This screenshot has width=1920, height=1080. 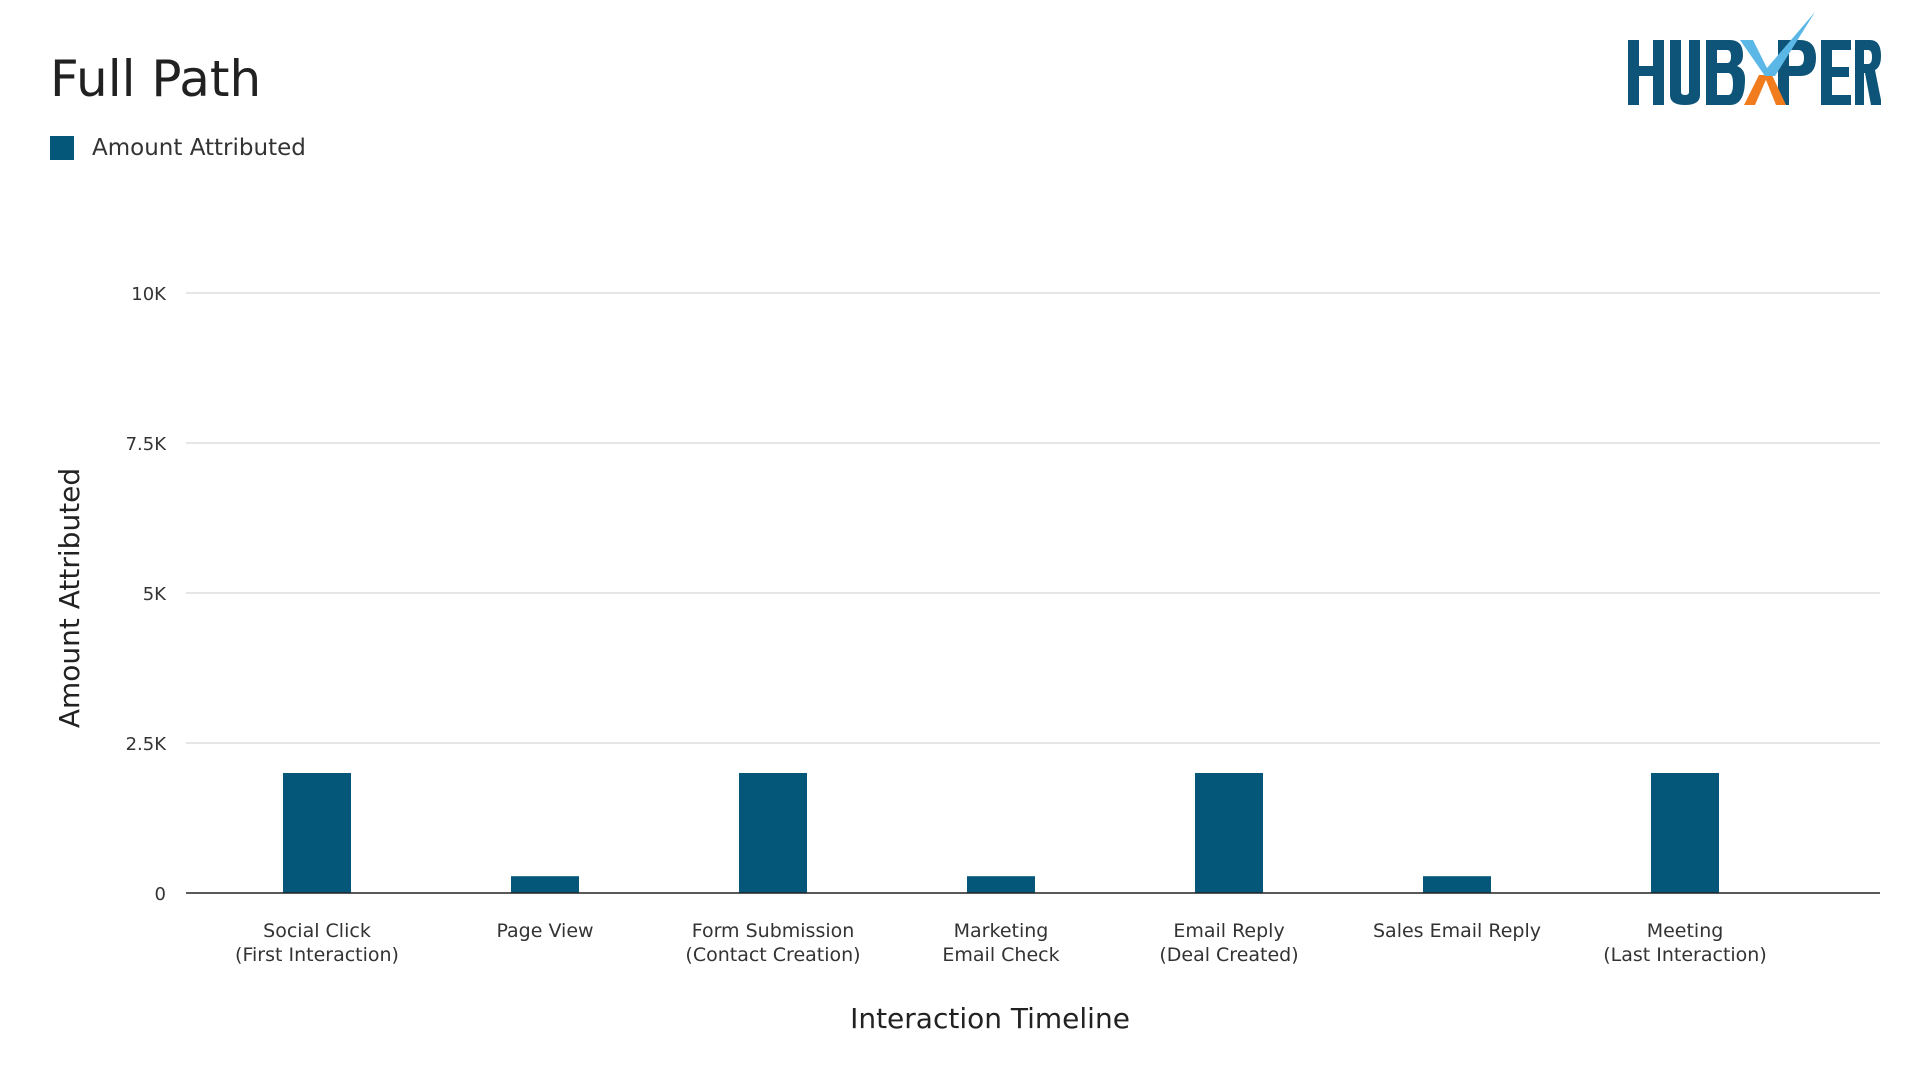 What do you see at coordinates (147, 444) in the screenshot?
I see `y-tick-label: 7.5K` at bounding box center [147, 444].